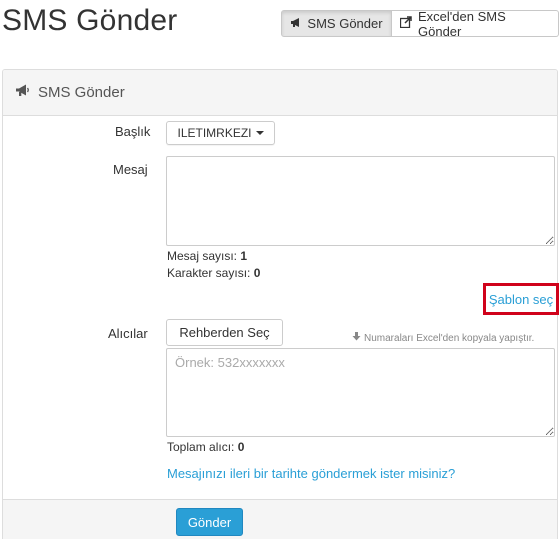 This screenshot has width=560, height=539. I want to click on sms-send-tab-label: SMS Gönder, so click(345, 23).